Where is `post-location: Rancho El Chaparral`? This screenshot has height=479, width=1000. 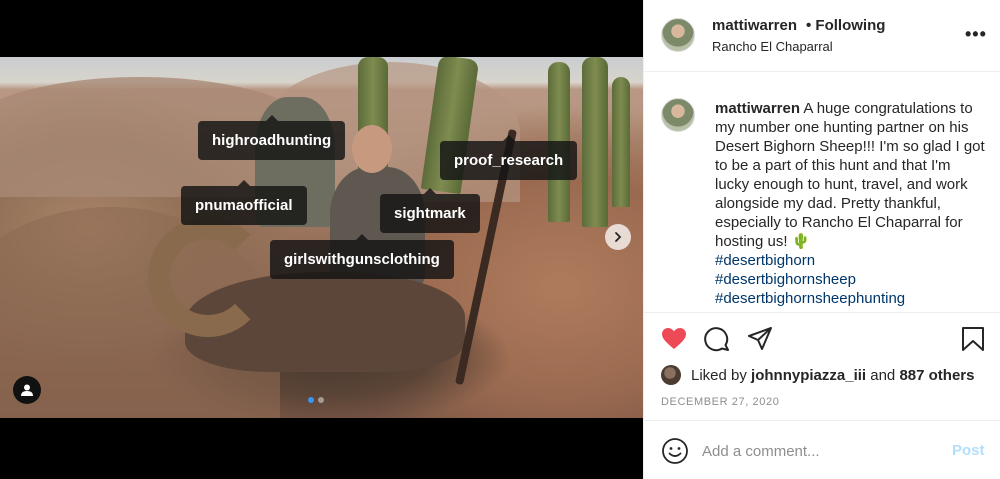 post-location: Rancho El Chaparral is located at coordinates (772, 46).